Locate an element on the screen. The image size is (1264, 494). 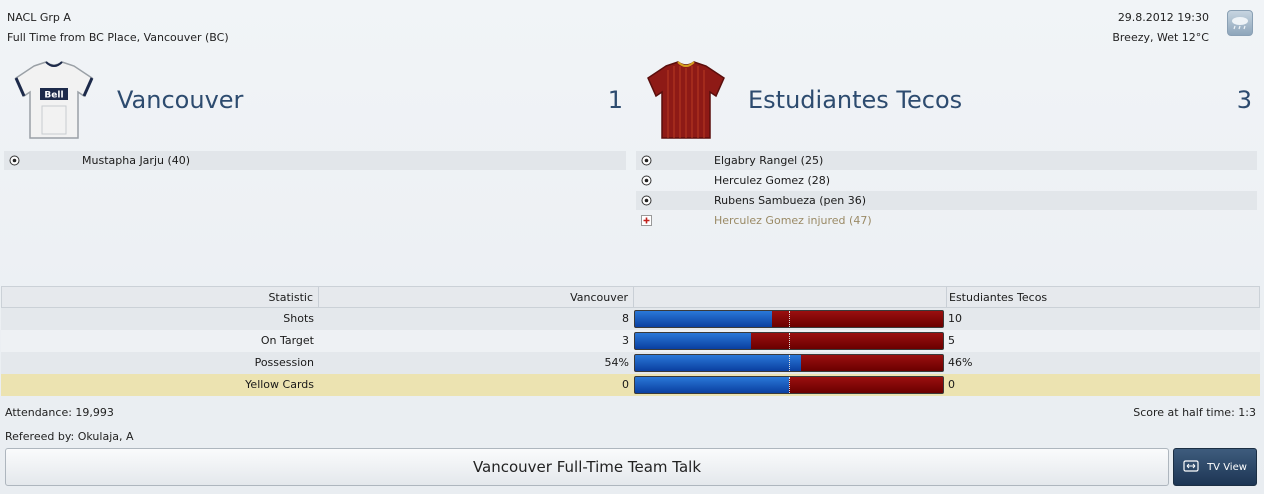
stat-away-value: 0 is located at coordinates (951, 384).